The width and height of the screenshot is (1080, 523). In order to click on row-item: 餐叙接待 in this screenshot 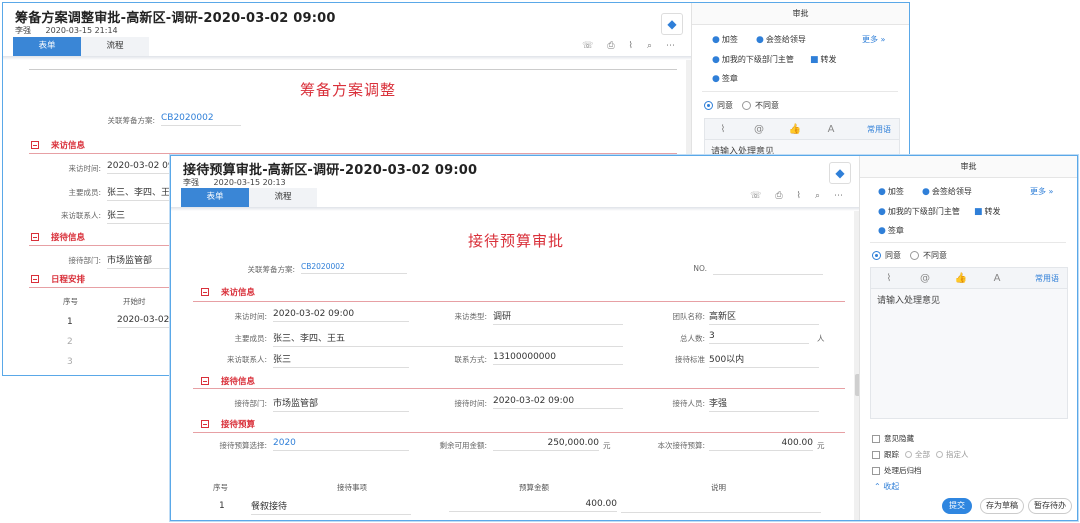, I will do `click(331, 507)`.